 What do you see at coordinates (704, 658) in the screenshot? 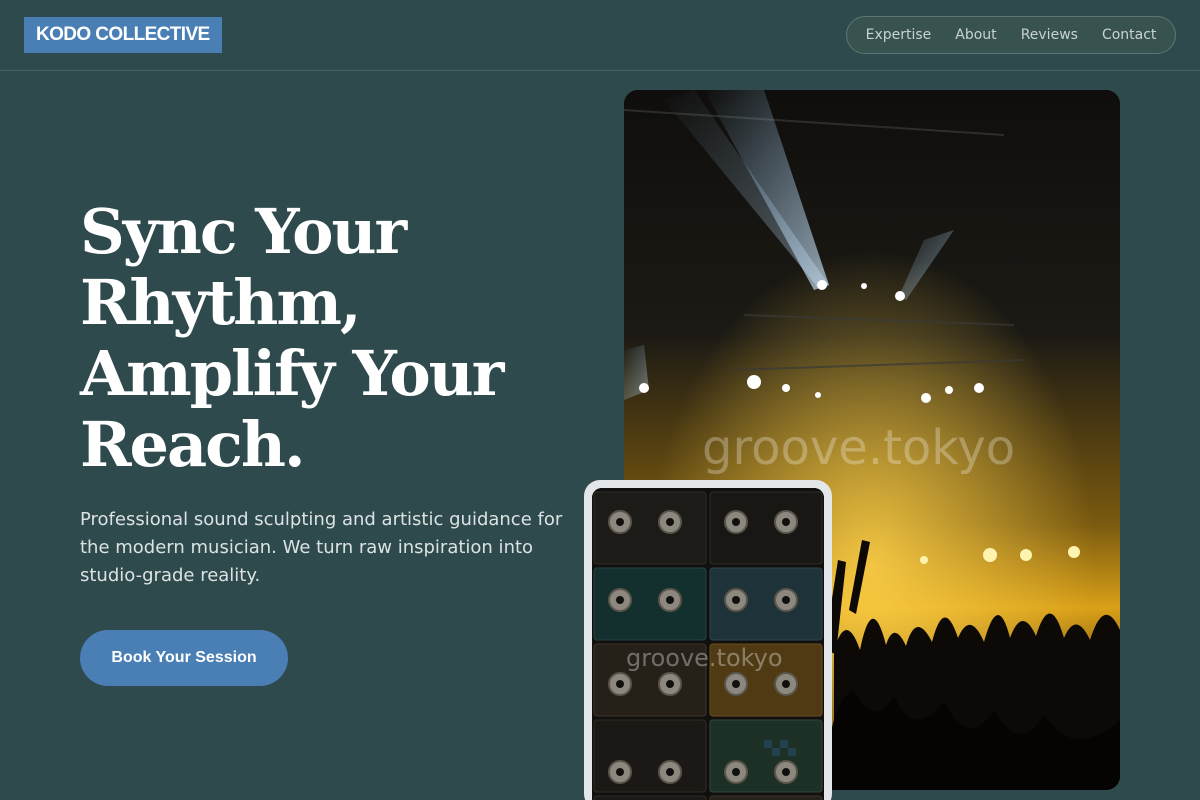
I see `phone-watermark: groove.tokyo` at bounding box center [704, 658].